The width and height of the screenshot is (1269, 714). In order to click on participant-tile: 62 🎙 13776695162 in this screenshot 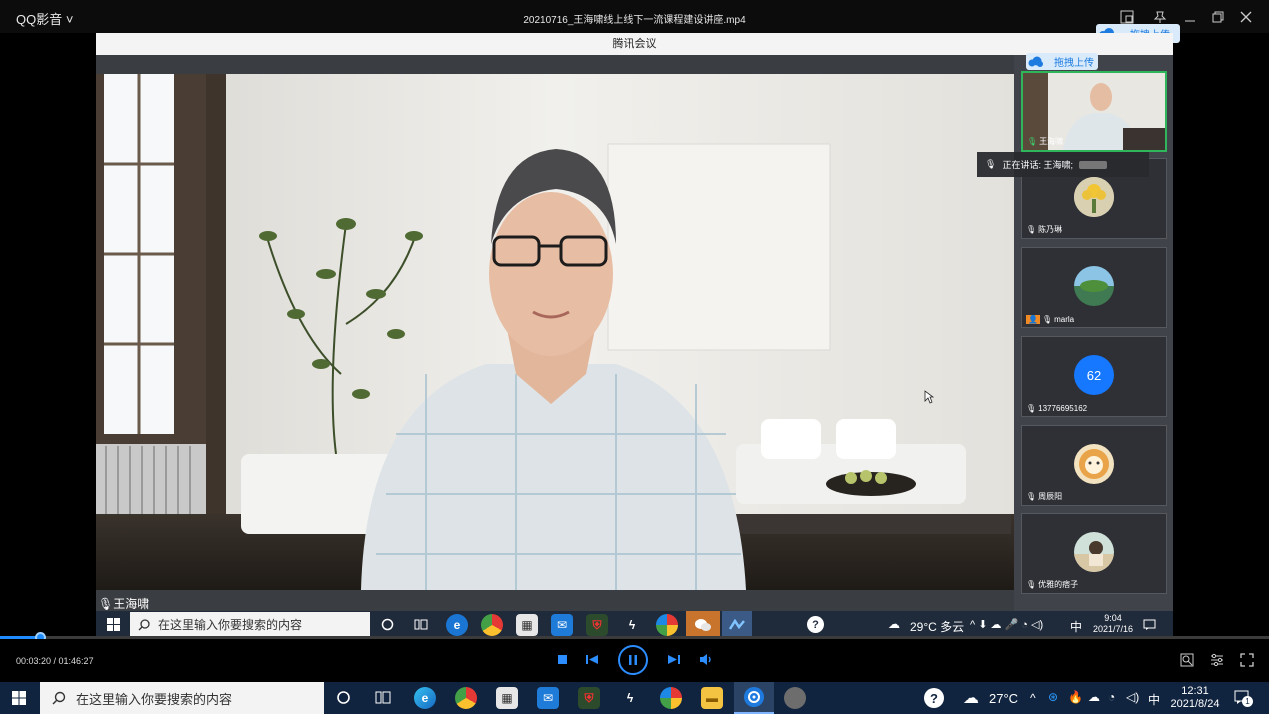, I will do `click(1094, 376)`.